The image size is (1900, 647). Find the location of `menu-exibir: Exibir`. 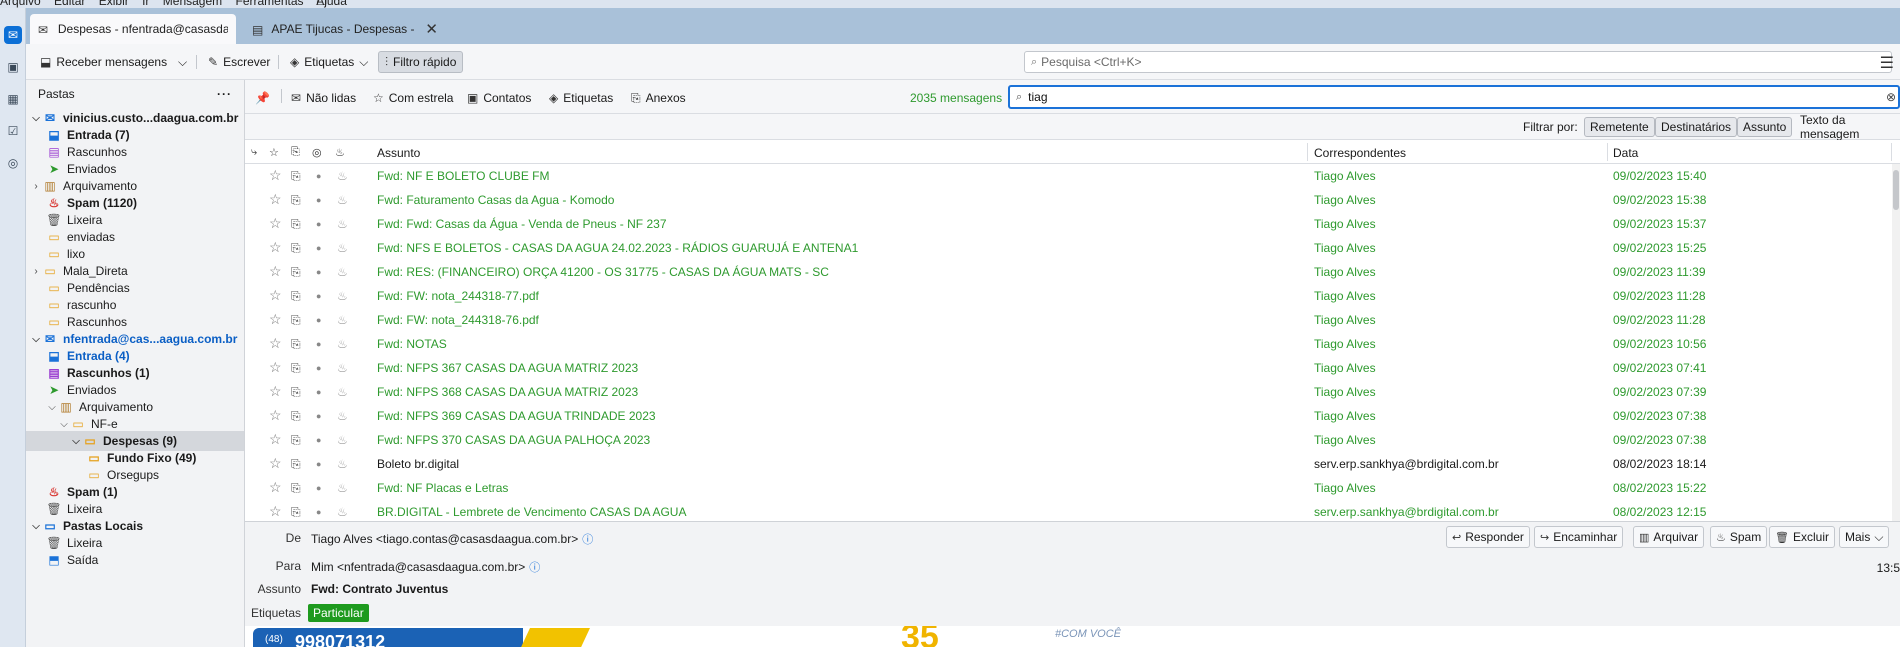

menu-exibir: Exibir is located at coordinates (114, 4).